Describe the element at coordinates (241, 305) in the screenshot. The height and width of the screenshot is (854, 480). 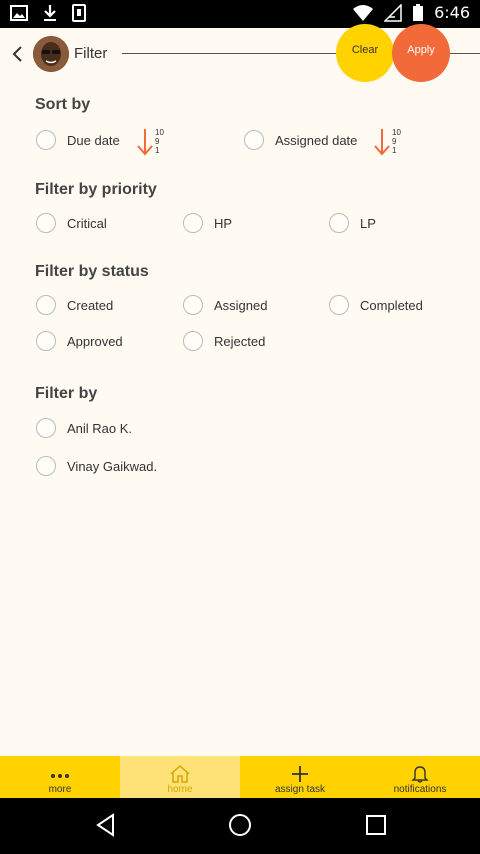
I see `option-label: Assigned` at that location.